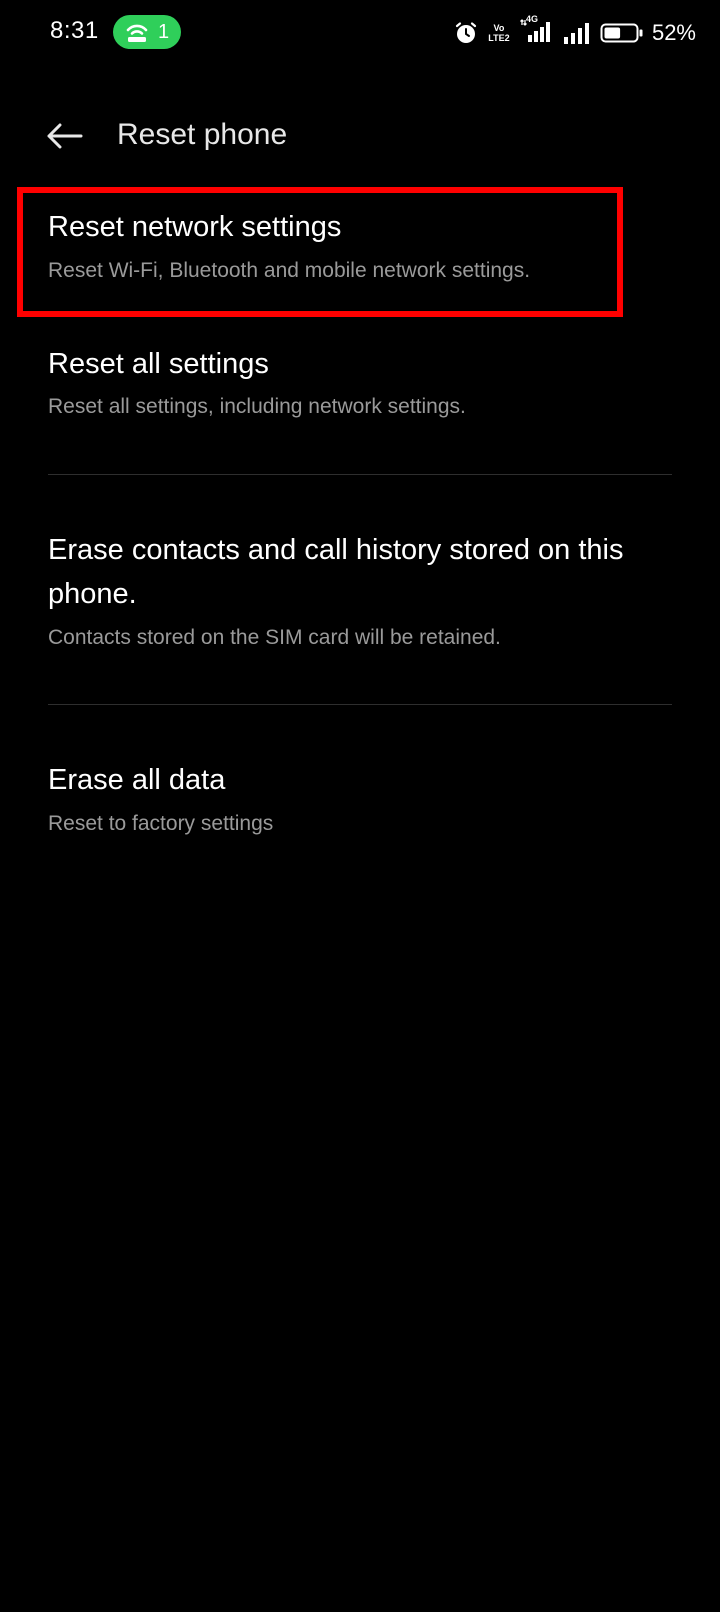 The width and height of the screenshot is (720, 1612). Describe the element at coordinates (74, 30) in the screenshot. I see `status-time: 8:31` at that location.